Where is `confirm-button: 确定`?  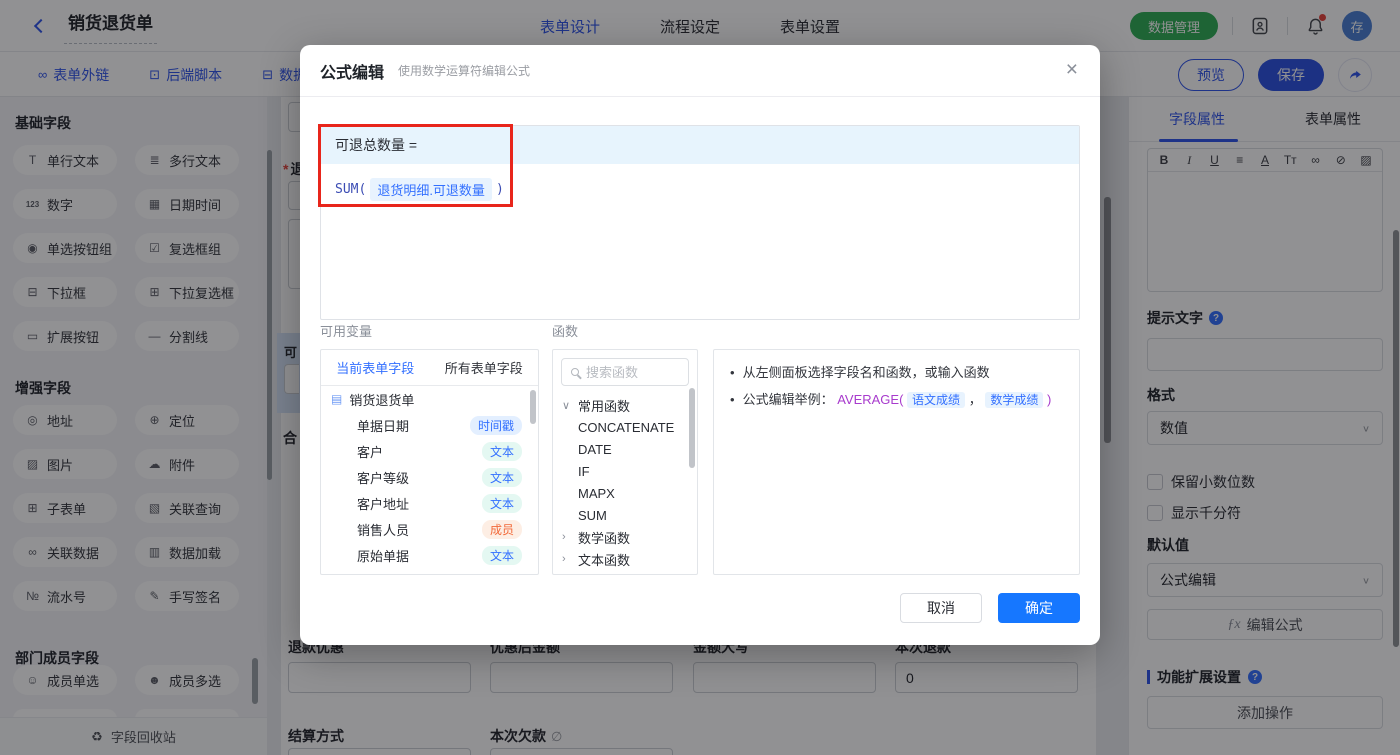 confirm-button: 确定 is located at coordinates (1039, 608).